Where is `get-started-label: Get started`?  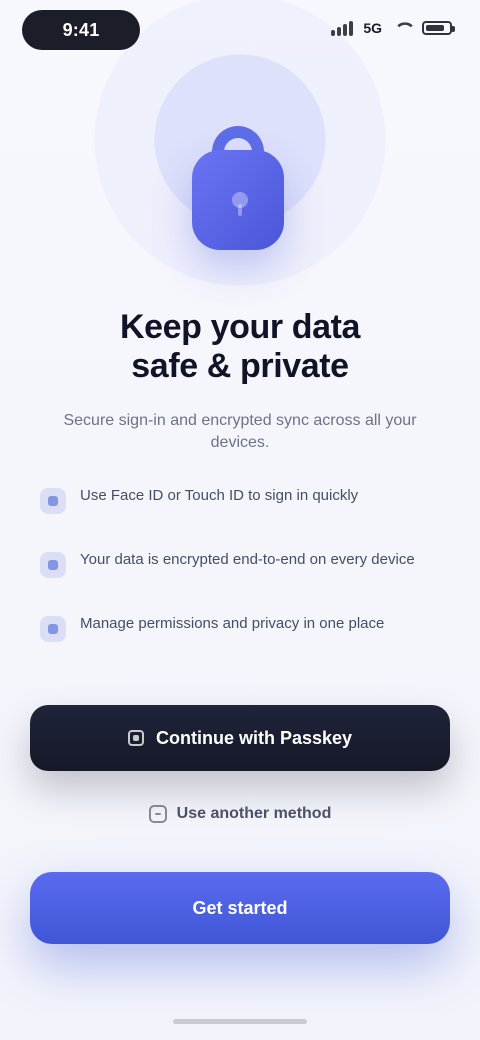 get-started-label: Get started is located at coordinates (240, 907).